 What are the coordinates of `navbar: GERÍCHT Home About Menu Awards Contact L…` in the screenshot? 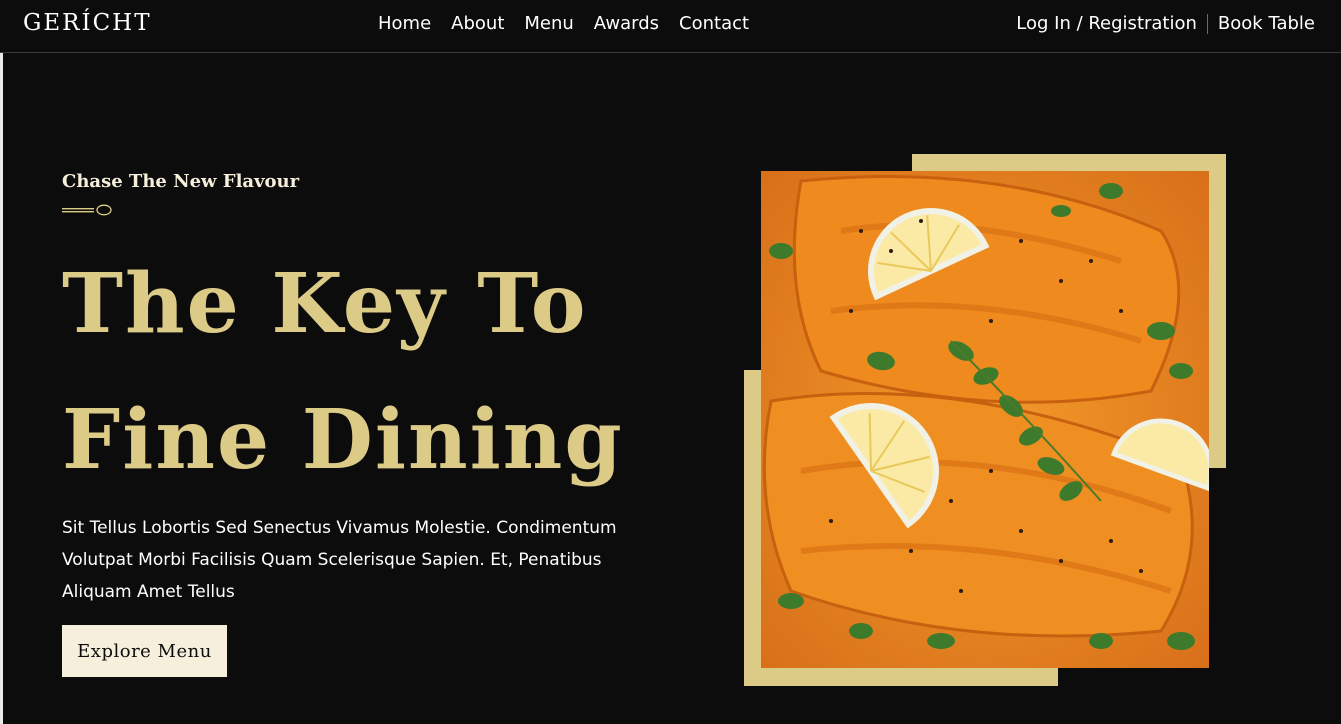 It's located at (670, 26).